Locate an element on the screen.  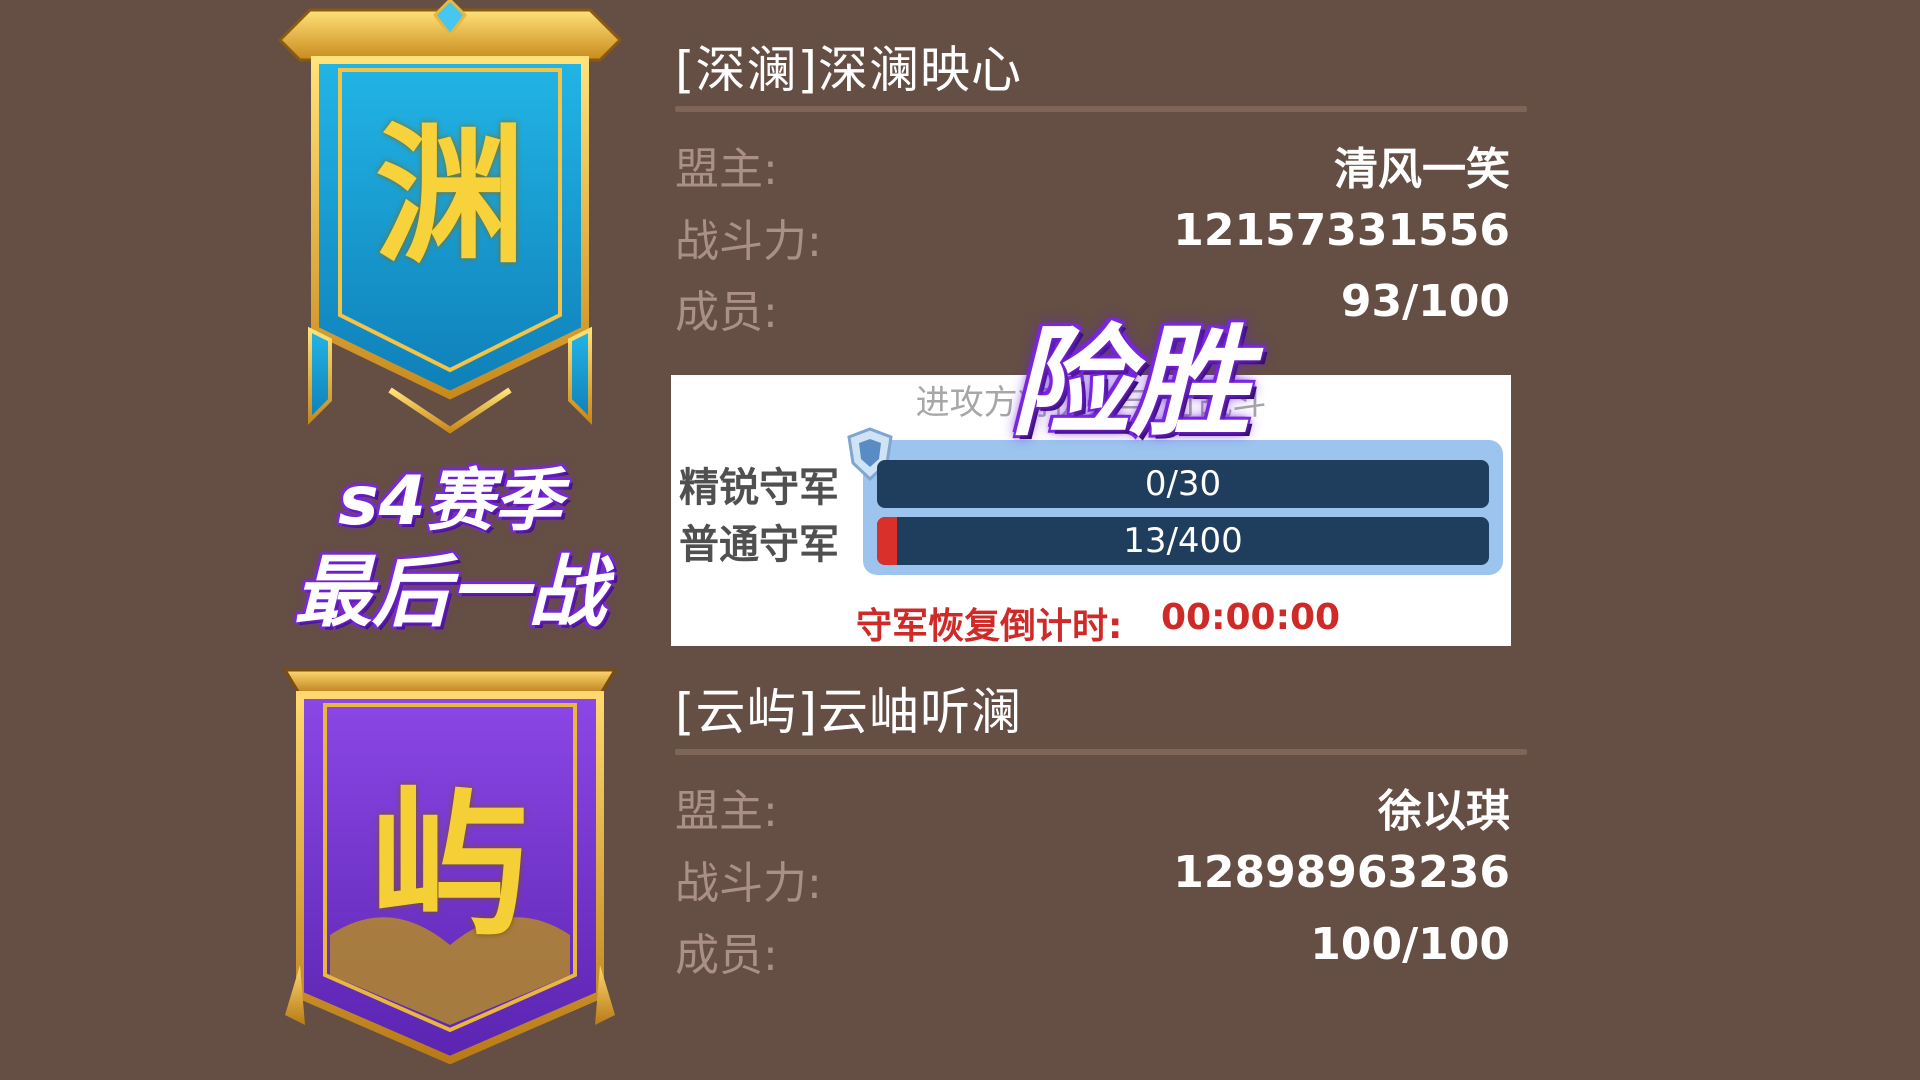
defender-power-row: 战斗力: 12157331556 is located at coordinates (1092, 236).